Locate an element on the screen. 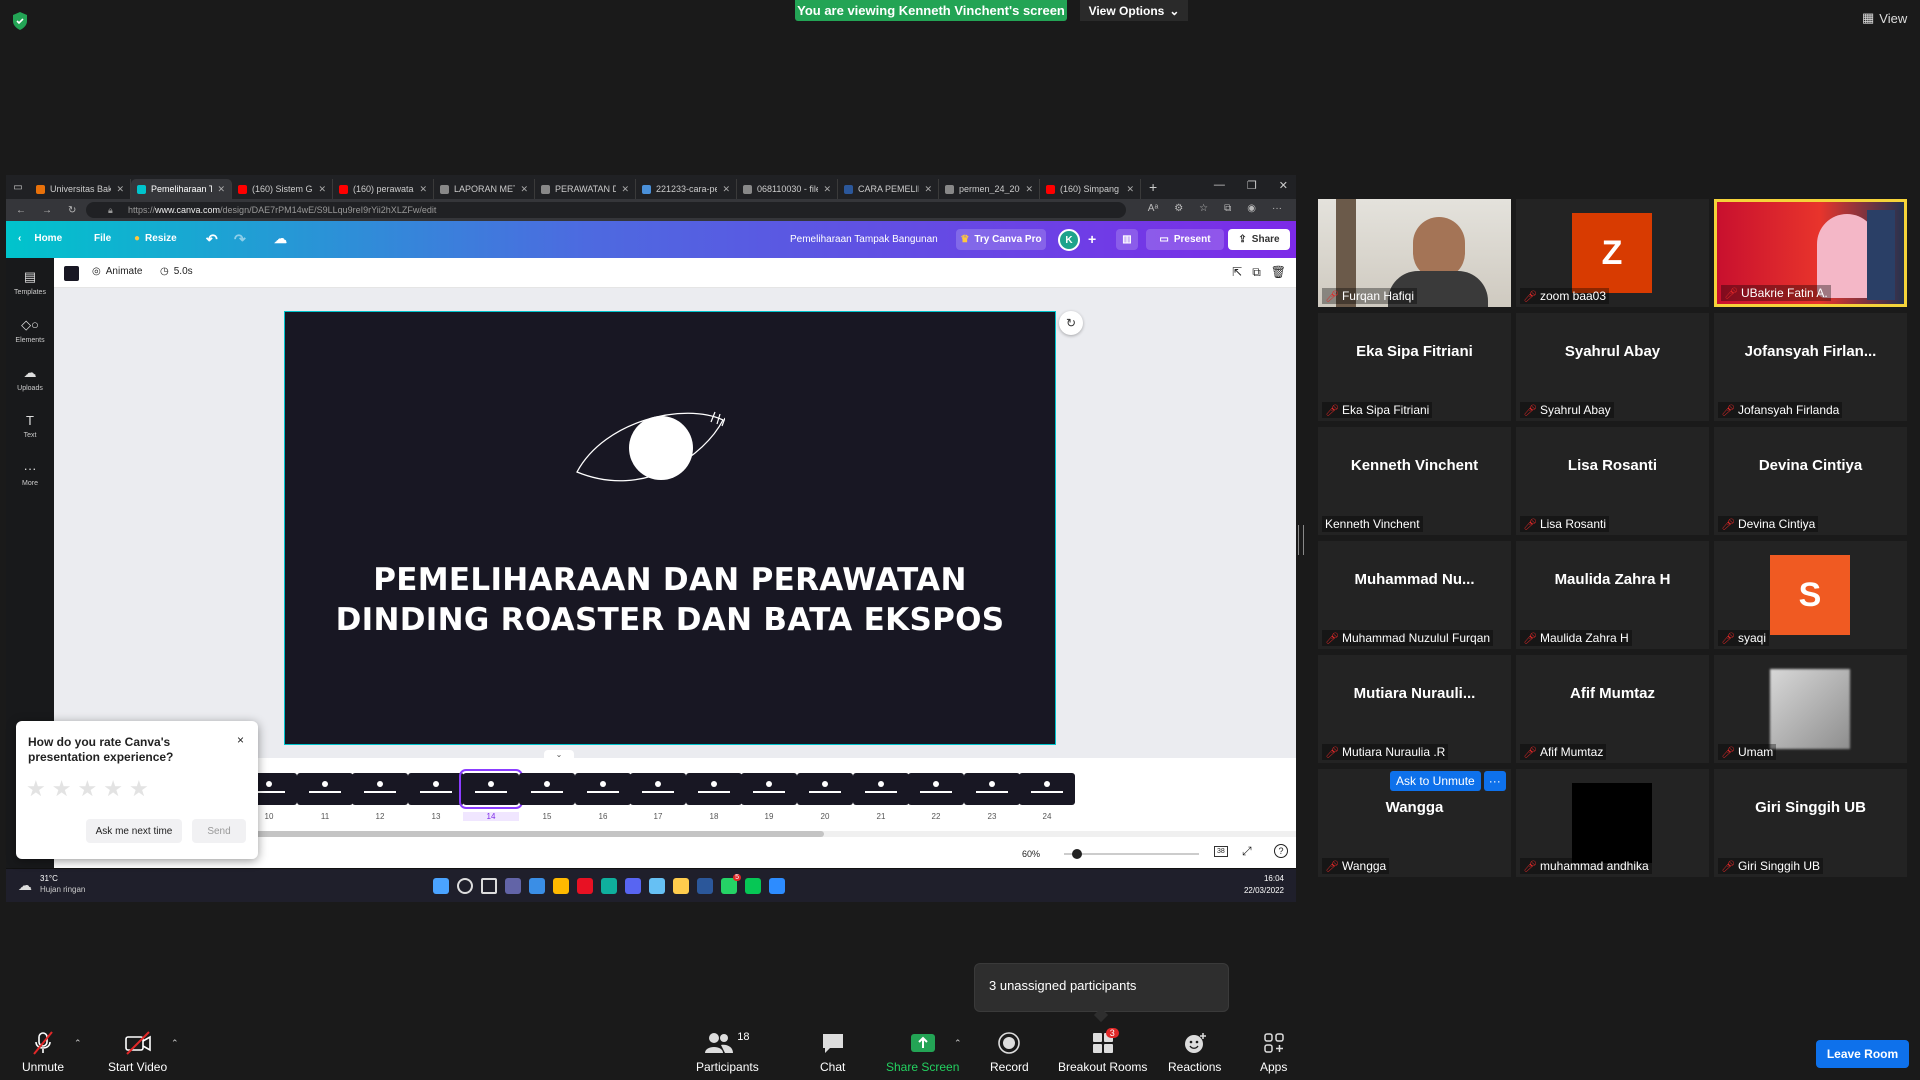 This screenshot has width=1920, height=1080. apps-button: Apps is located at coordinates (1273, 1052).